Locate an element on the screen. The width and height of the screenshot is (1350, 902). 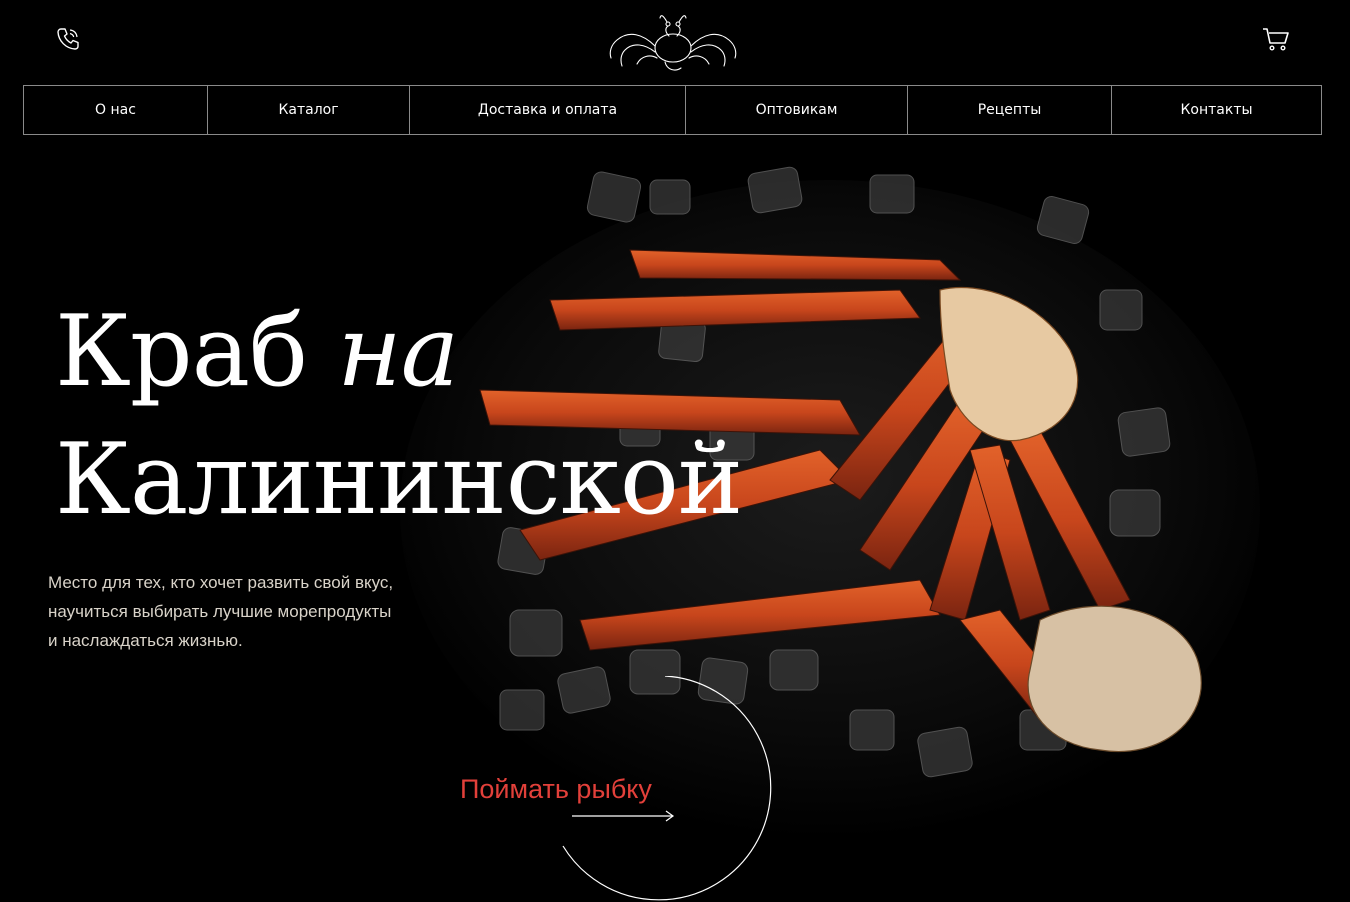
nav-label: Контакты is located at coordinates (1216, 110).